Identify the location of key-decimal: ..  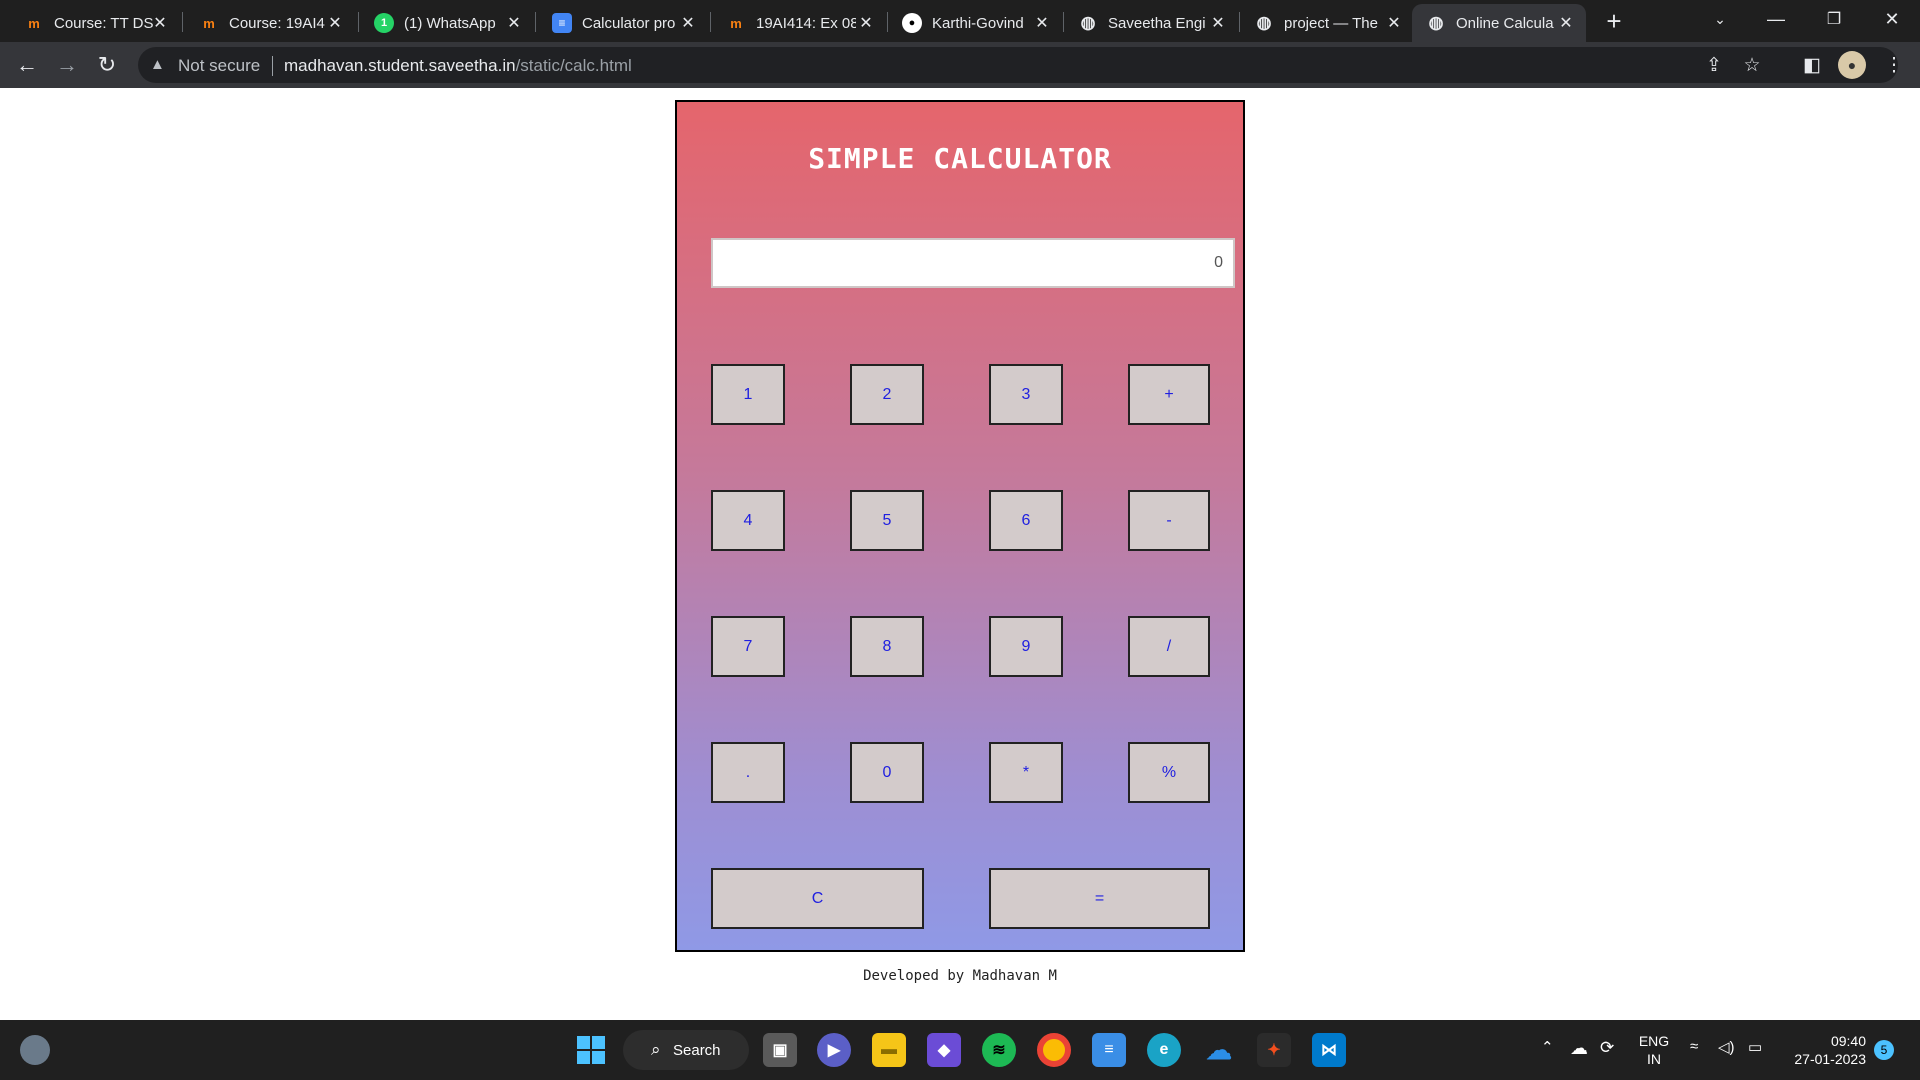
(748, 772).